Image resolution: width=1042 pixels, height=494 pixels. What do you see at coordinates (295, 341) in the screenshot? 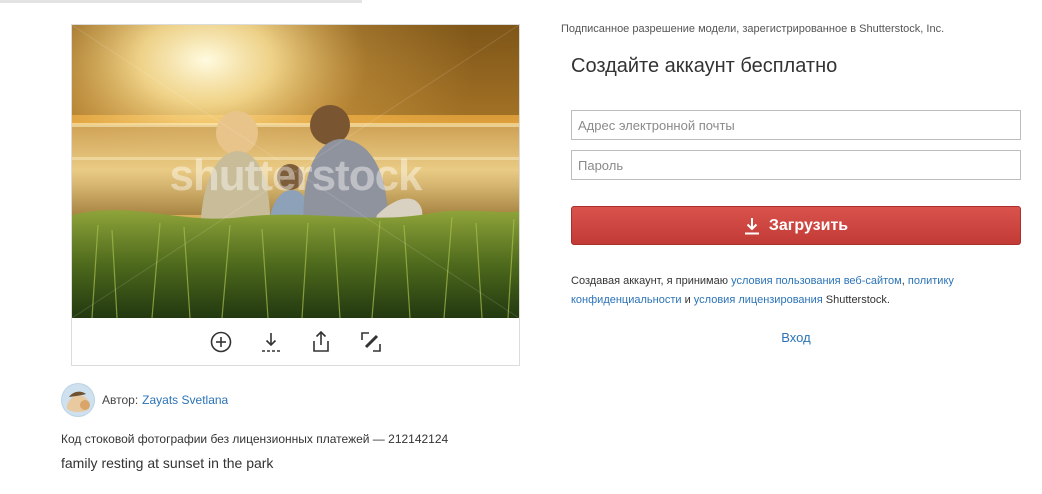
I see `image-toolbar` at bounding box center [295, 341].